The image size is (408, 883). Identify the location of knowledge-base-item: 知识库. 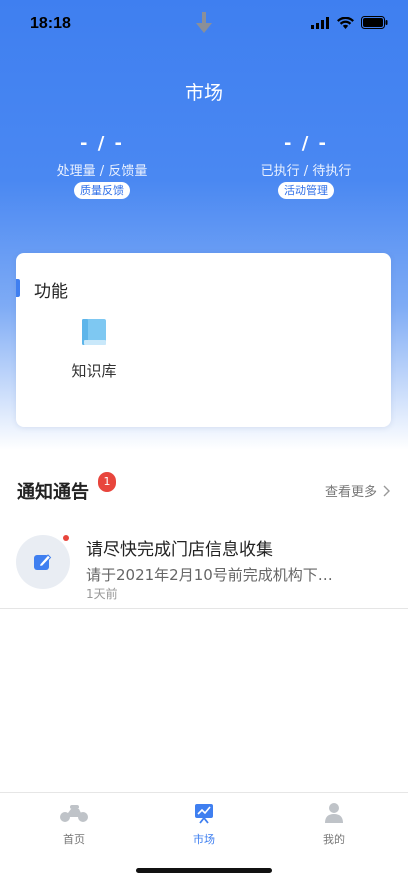
(94, 349).